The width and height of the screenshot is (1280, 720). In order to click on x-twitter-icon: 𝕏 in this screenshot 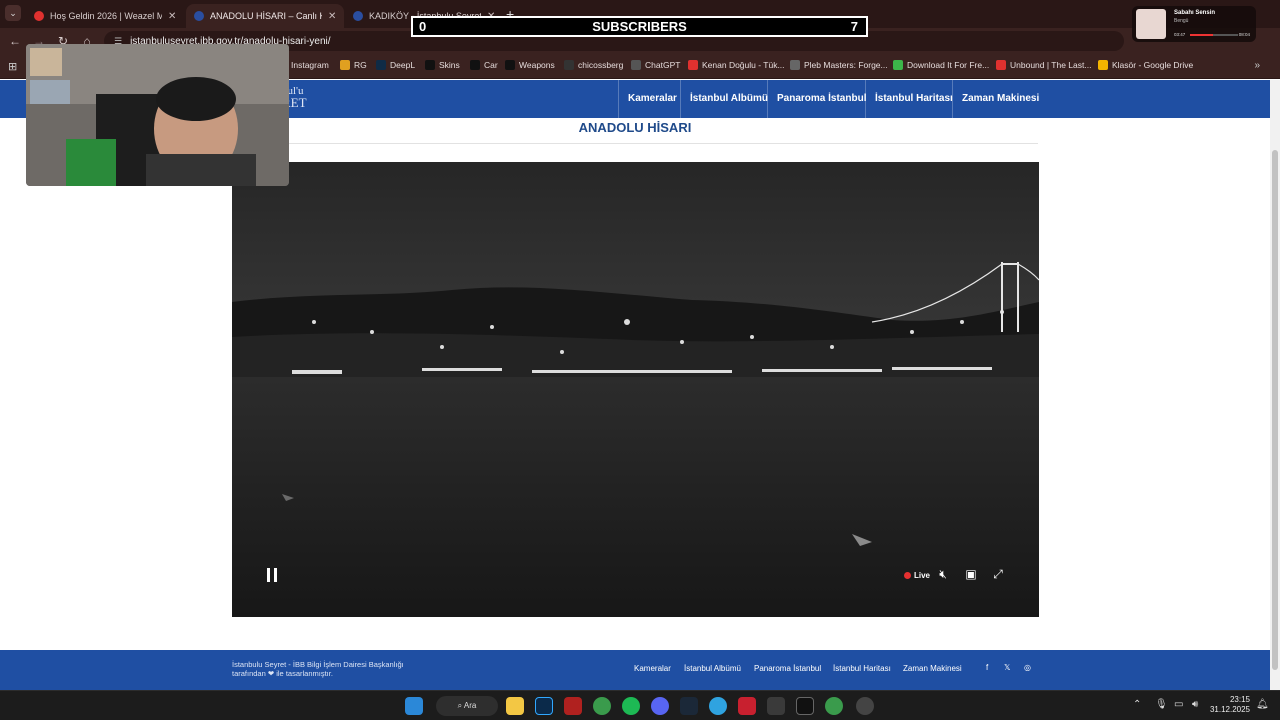, I will do `click(1007, 667)`.